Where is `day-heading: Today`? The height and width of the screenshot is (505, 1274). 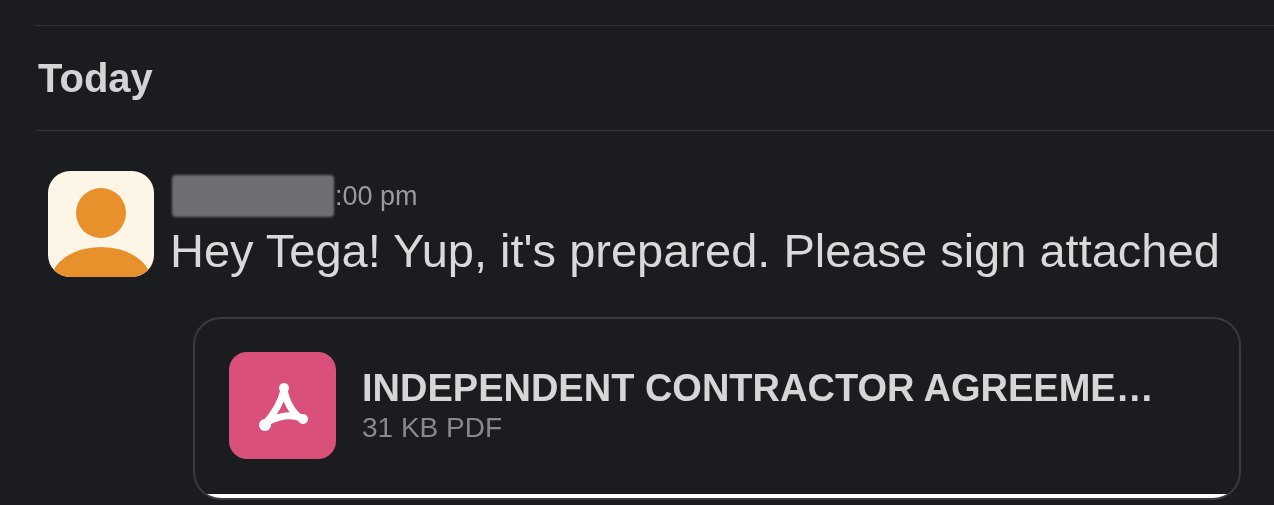
day-heading: Today is located at coordinates (95, 78).